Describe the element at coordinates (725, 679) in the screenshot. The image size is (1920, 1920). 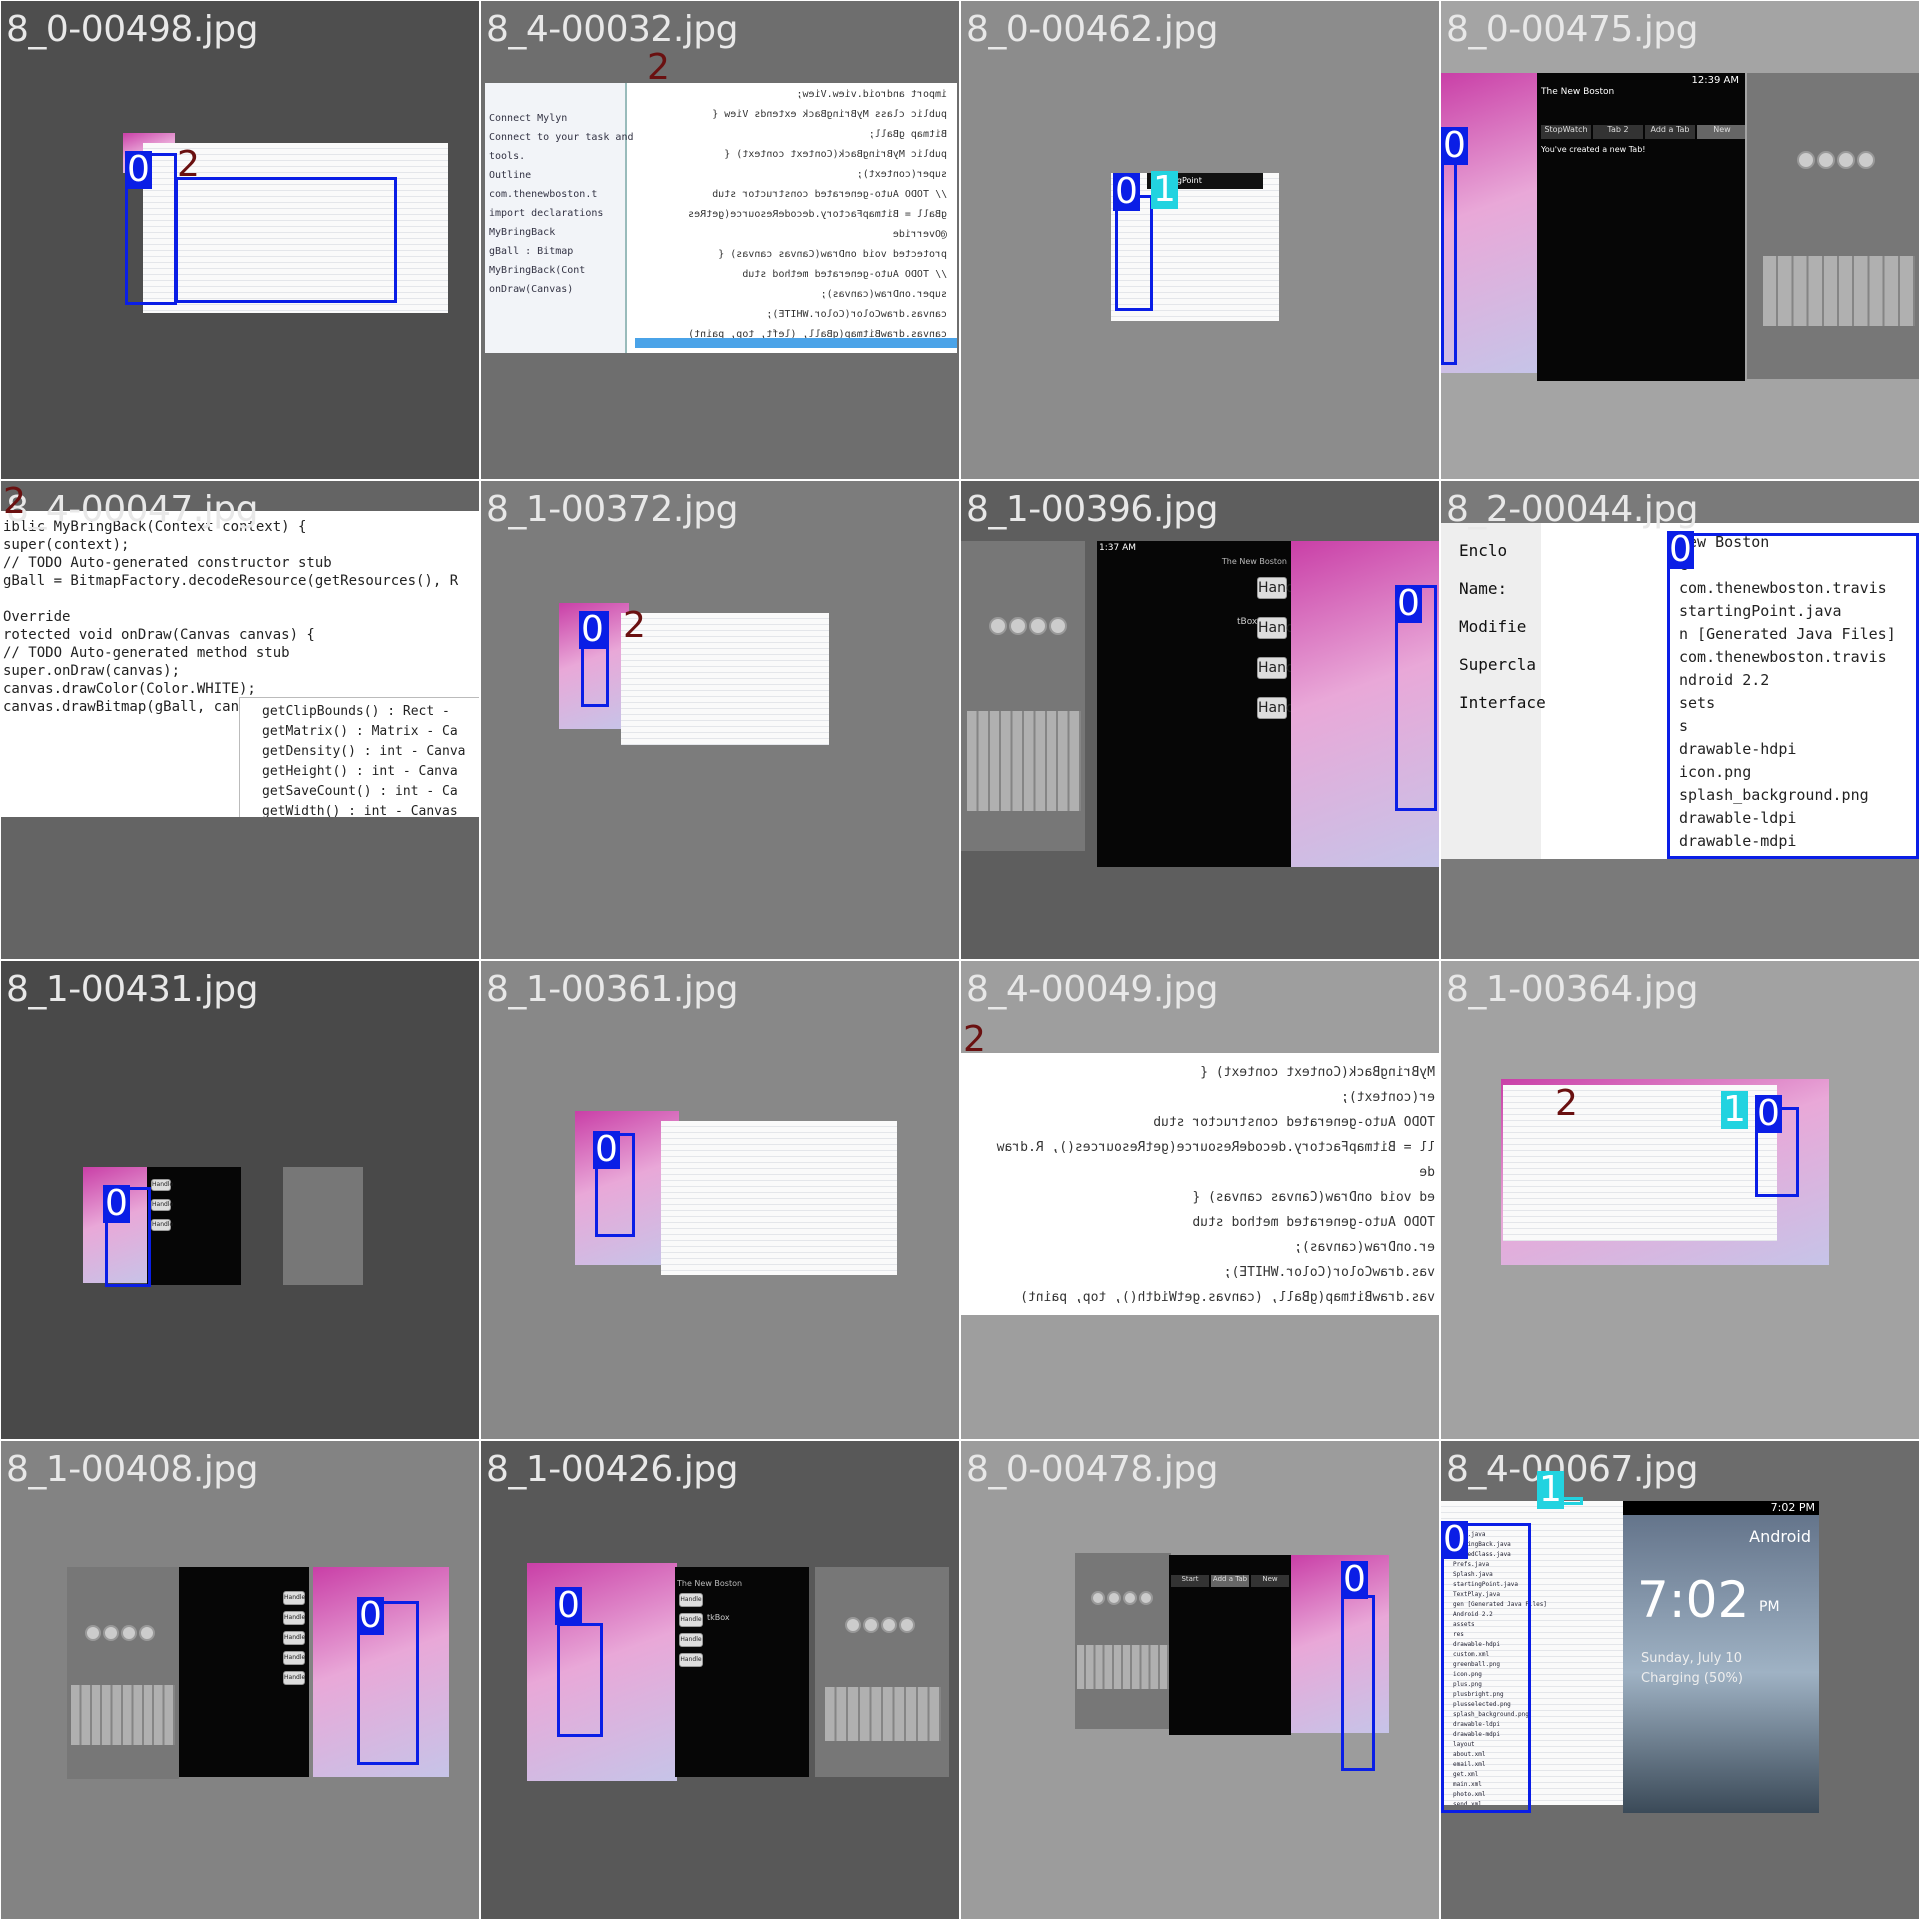
I see `eclipse-ide-screenshot` at that location.